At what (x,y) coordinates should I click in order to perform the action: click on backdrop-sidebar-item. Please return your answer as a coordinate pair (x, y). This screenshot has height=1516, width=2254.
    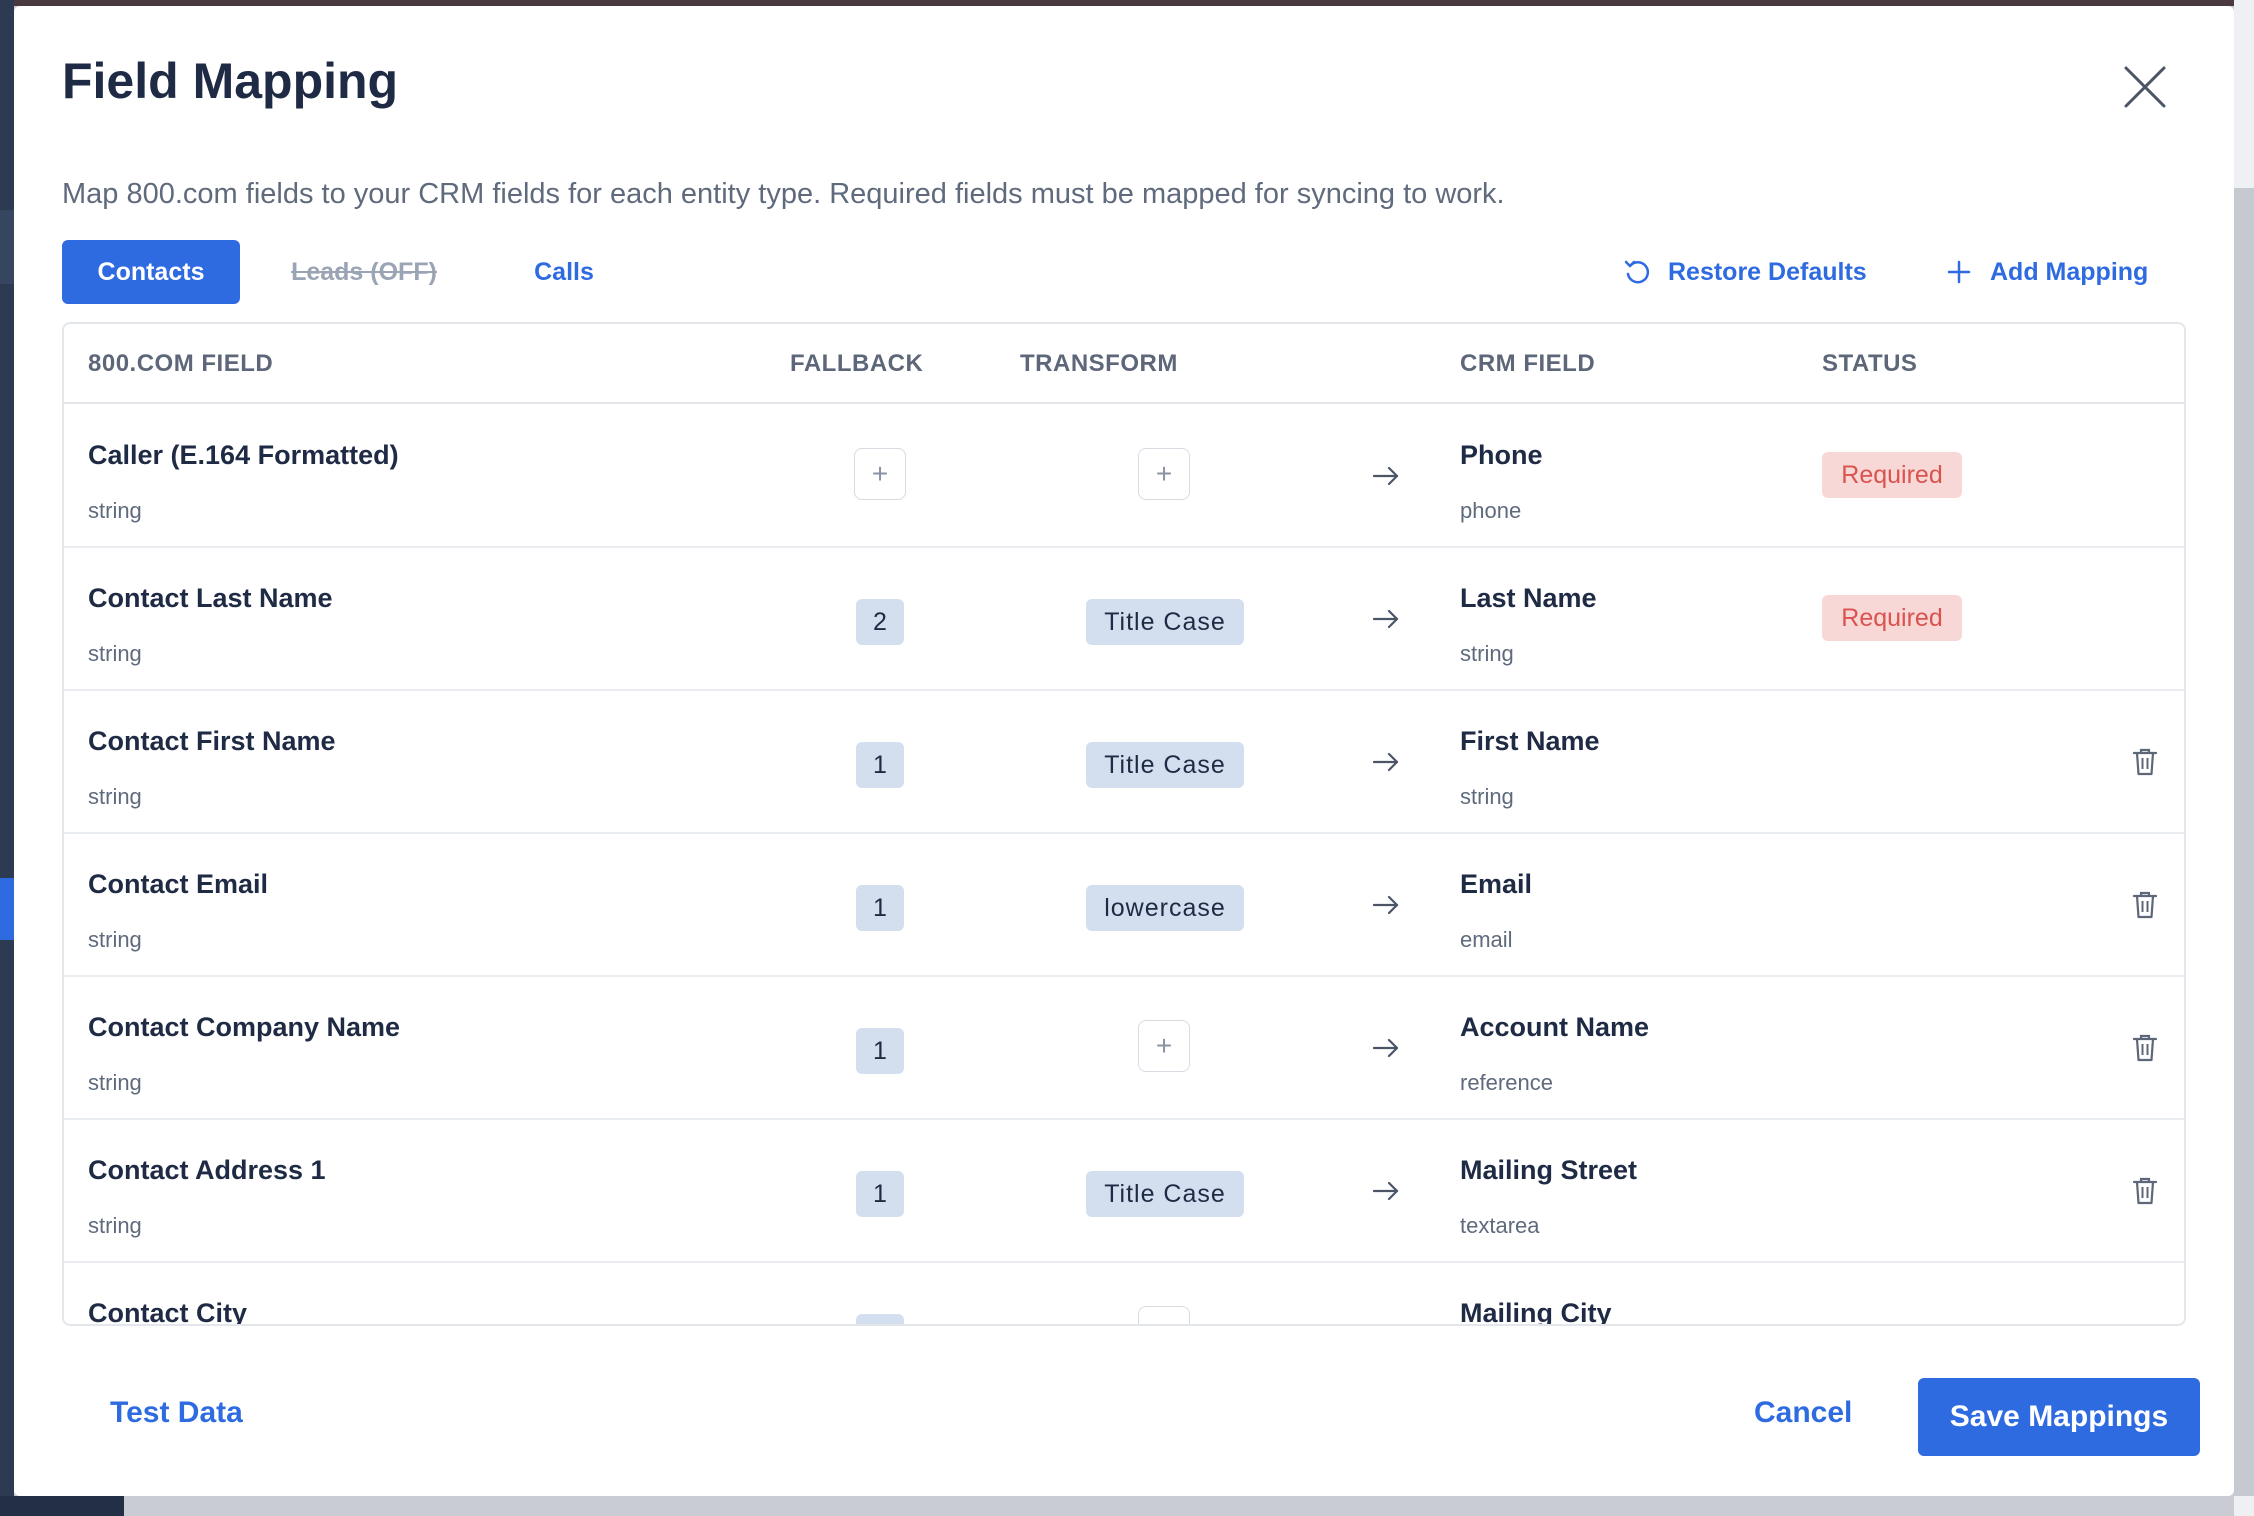
    Looking at the image, I should click on (7, 247).